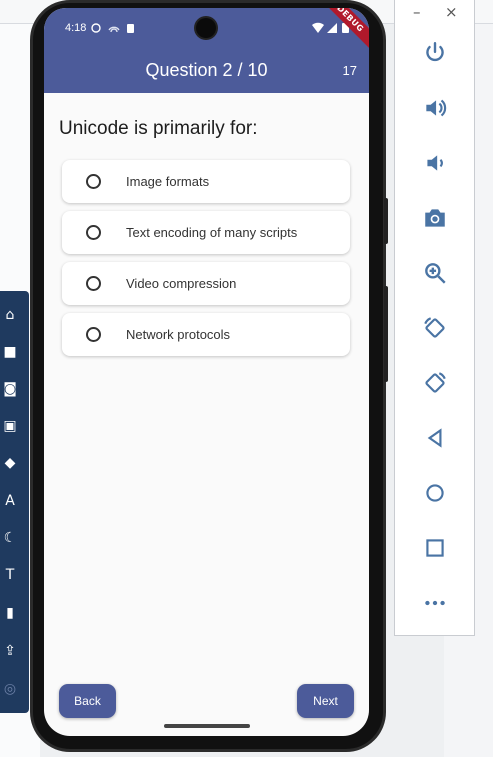 This screenshot has width=493, height=757. What do you see at coordinates (10, 315) in the screenshot?
I see `home-icon: ⌂` at bounding box center [10, 315].